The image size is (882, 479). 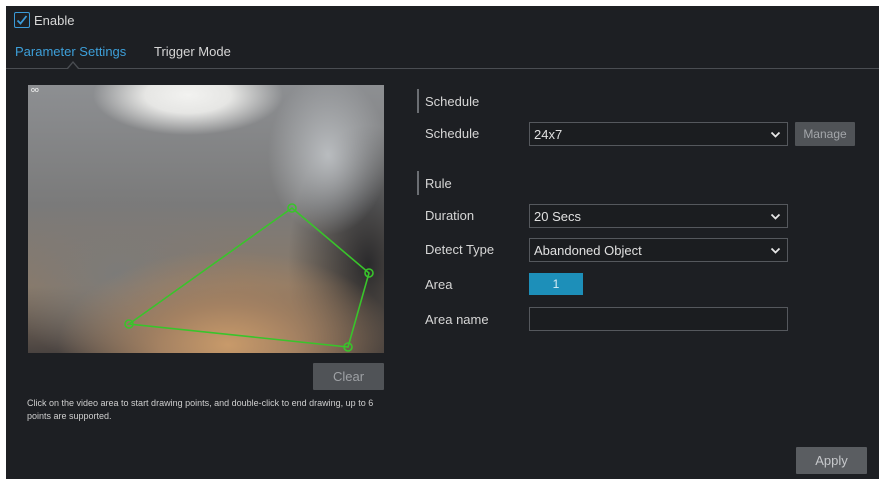 What do you see at coordinates (457, 319) in the screenshot?
I see `area-name-label: Area name` at bounding box center [457, 319].